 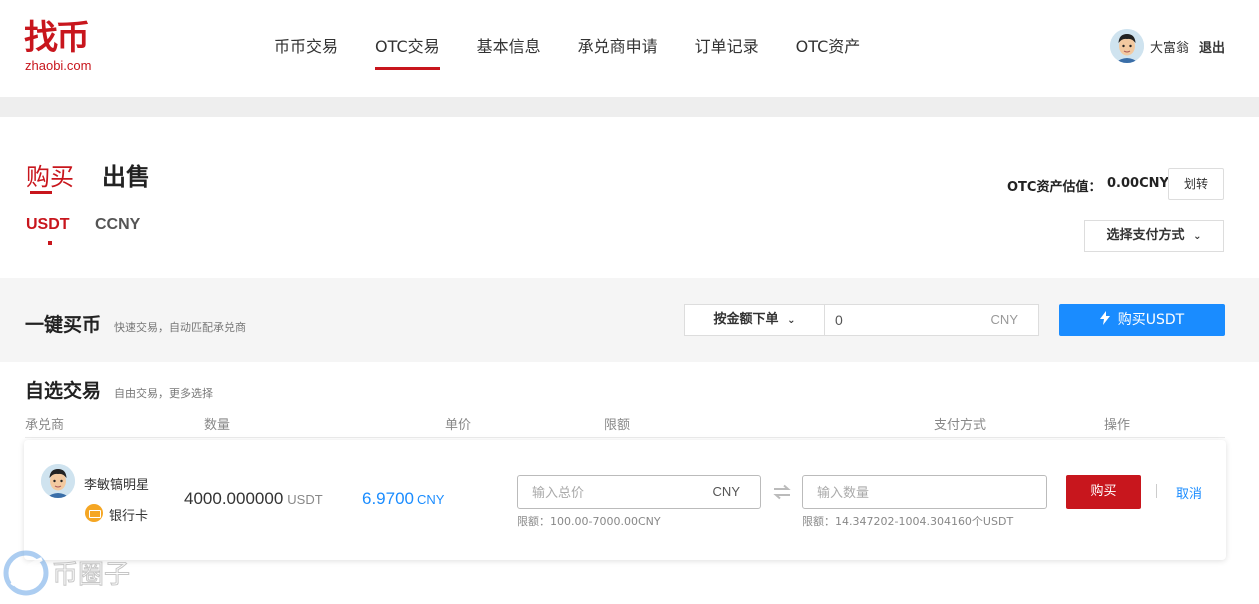 I want to click on coin-tab-indicator, so click(x=50, y=243).